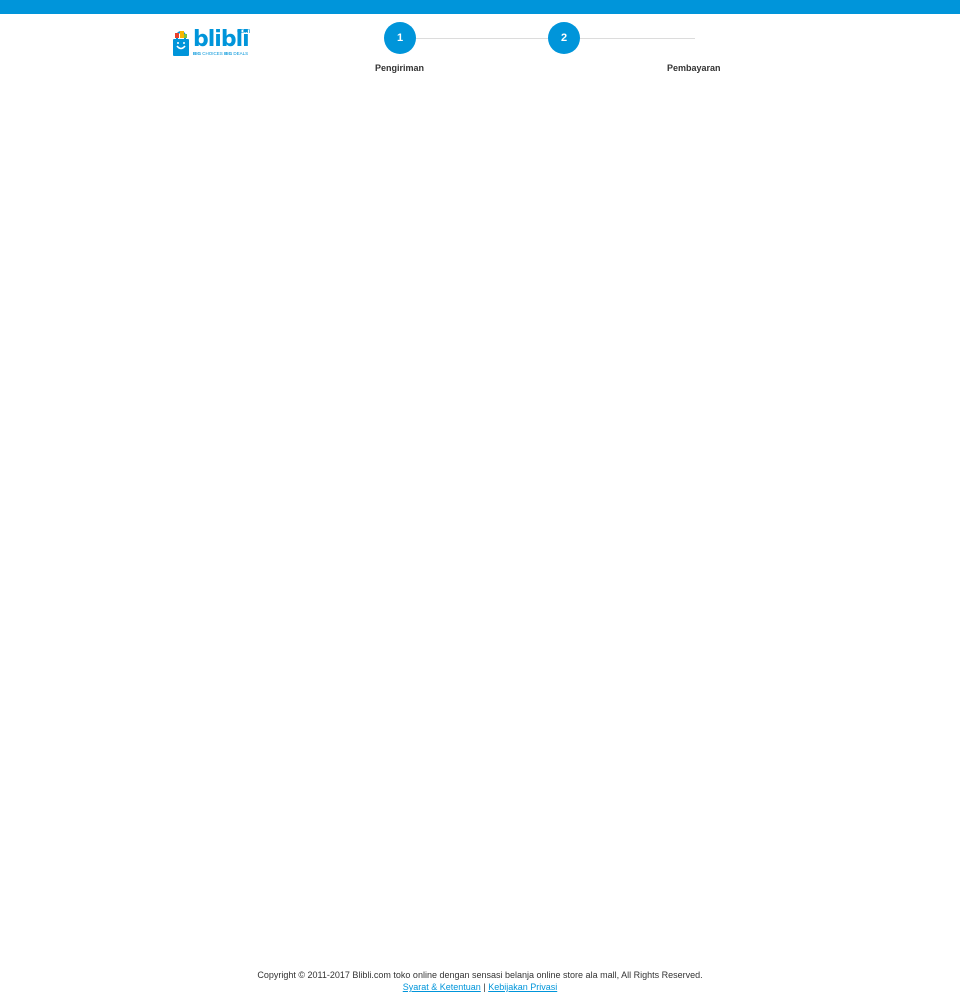  What do you see at coordinates (480, 45) in the screenshot?
I see `checkout-stepper: 1 Pengiriman 2 Pembayaran` at bounding box center [480, 45].